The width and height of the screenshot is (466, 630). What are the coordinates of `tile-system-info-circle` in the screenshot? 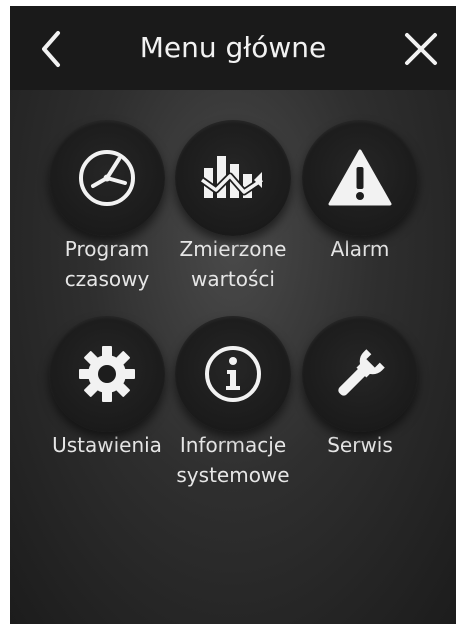 It's located at (233, 374).